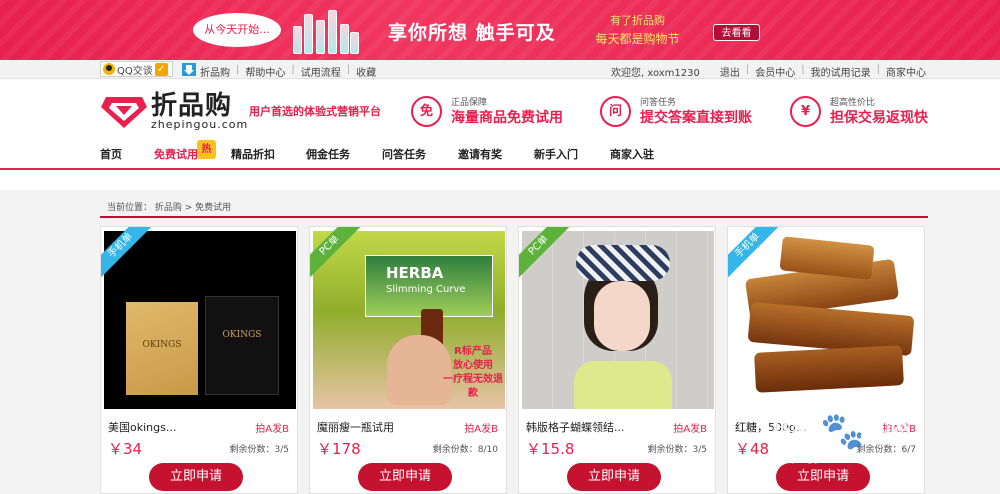  Describe the element at coordinates (632, 154) in the screenshot. I see `nav-merchant-join: 商家入驻` at that location.